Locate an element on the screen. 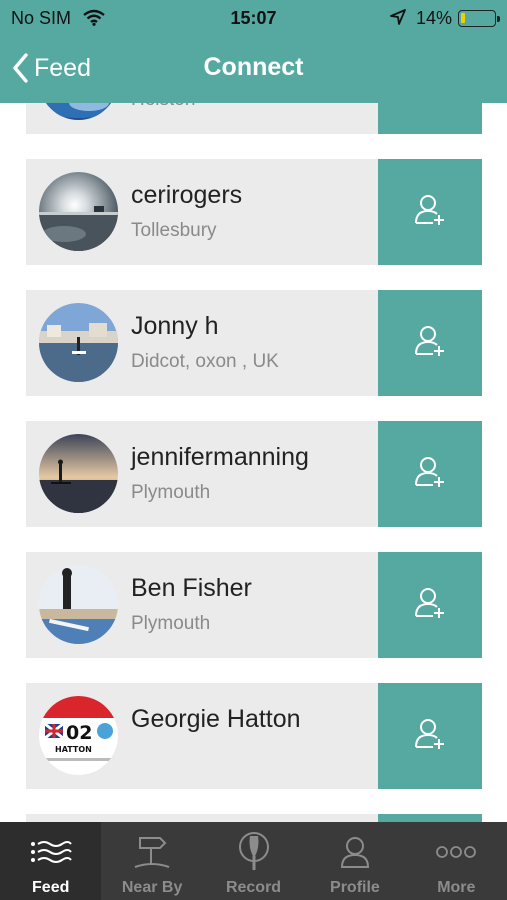  person-location: Tollesbury is located at coordinates (174, 230).